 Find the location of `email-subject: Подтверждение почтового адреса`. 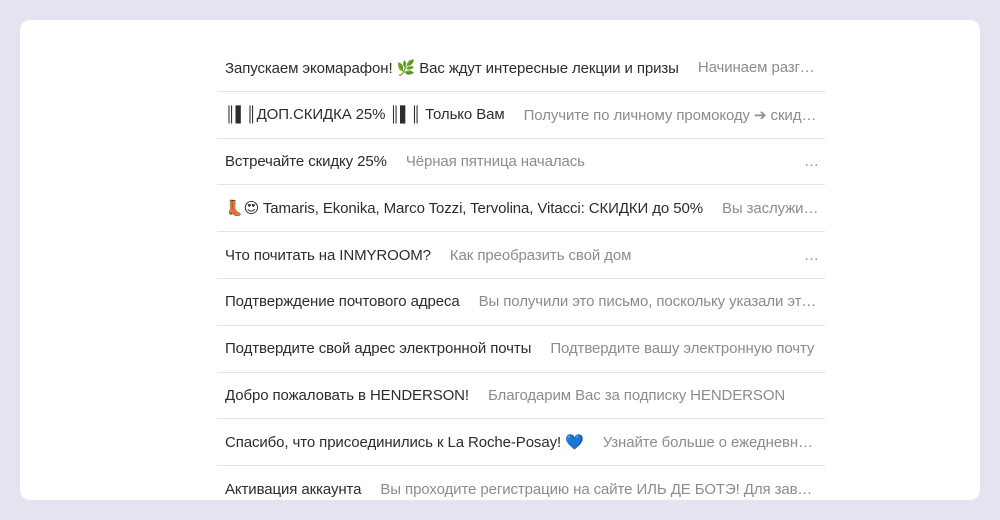

email-subject: Подтверждение почтового адреса is located at coordinates (342, 302).